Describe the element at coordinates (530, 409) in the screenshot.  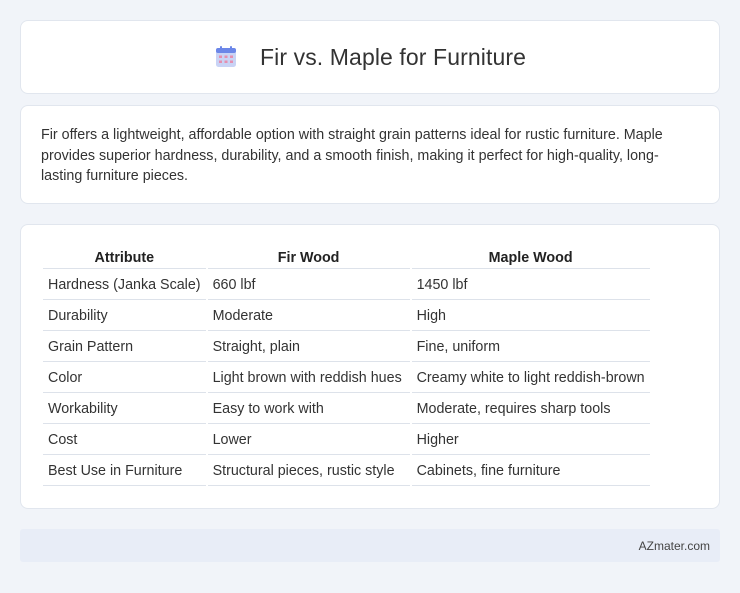
I see `cell-maple: Moderate, requires sharp tools` at that location.